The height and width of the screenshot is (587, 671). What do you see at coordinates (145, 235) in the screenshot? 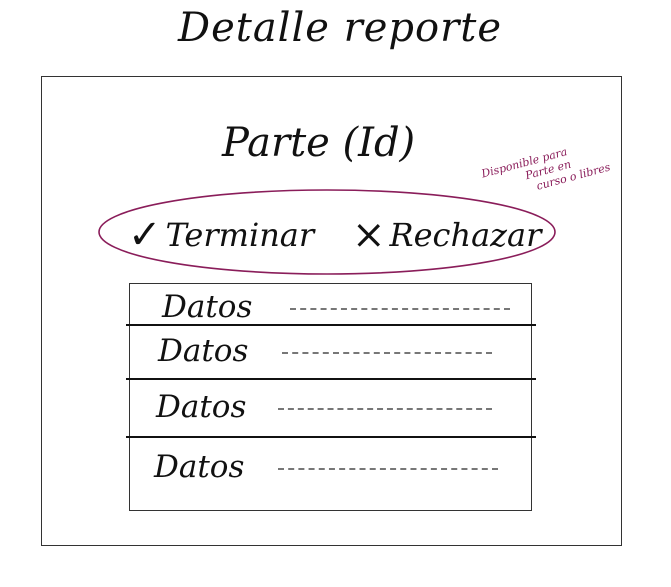
I see `check-icon: ✓` at bounding box center [145, 235].